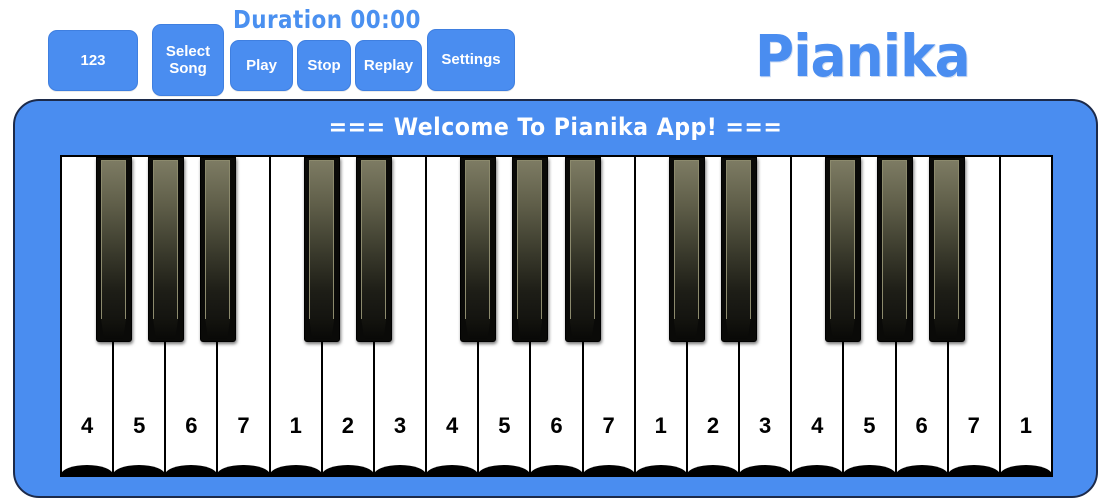 This screenshot has width=1111, height=500. Describe the element at coordinates (324, 65) in the screenshot. I see `stop-button: Stop` at that location.